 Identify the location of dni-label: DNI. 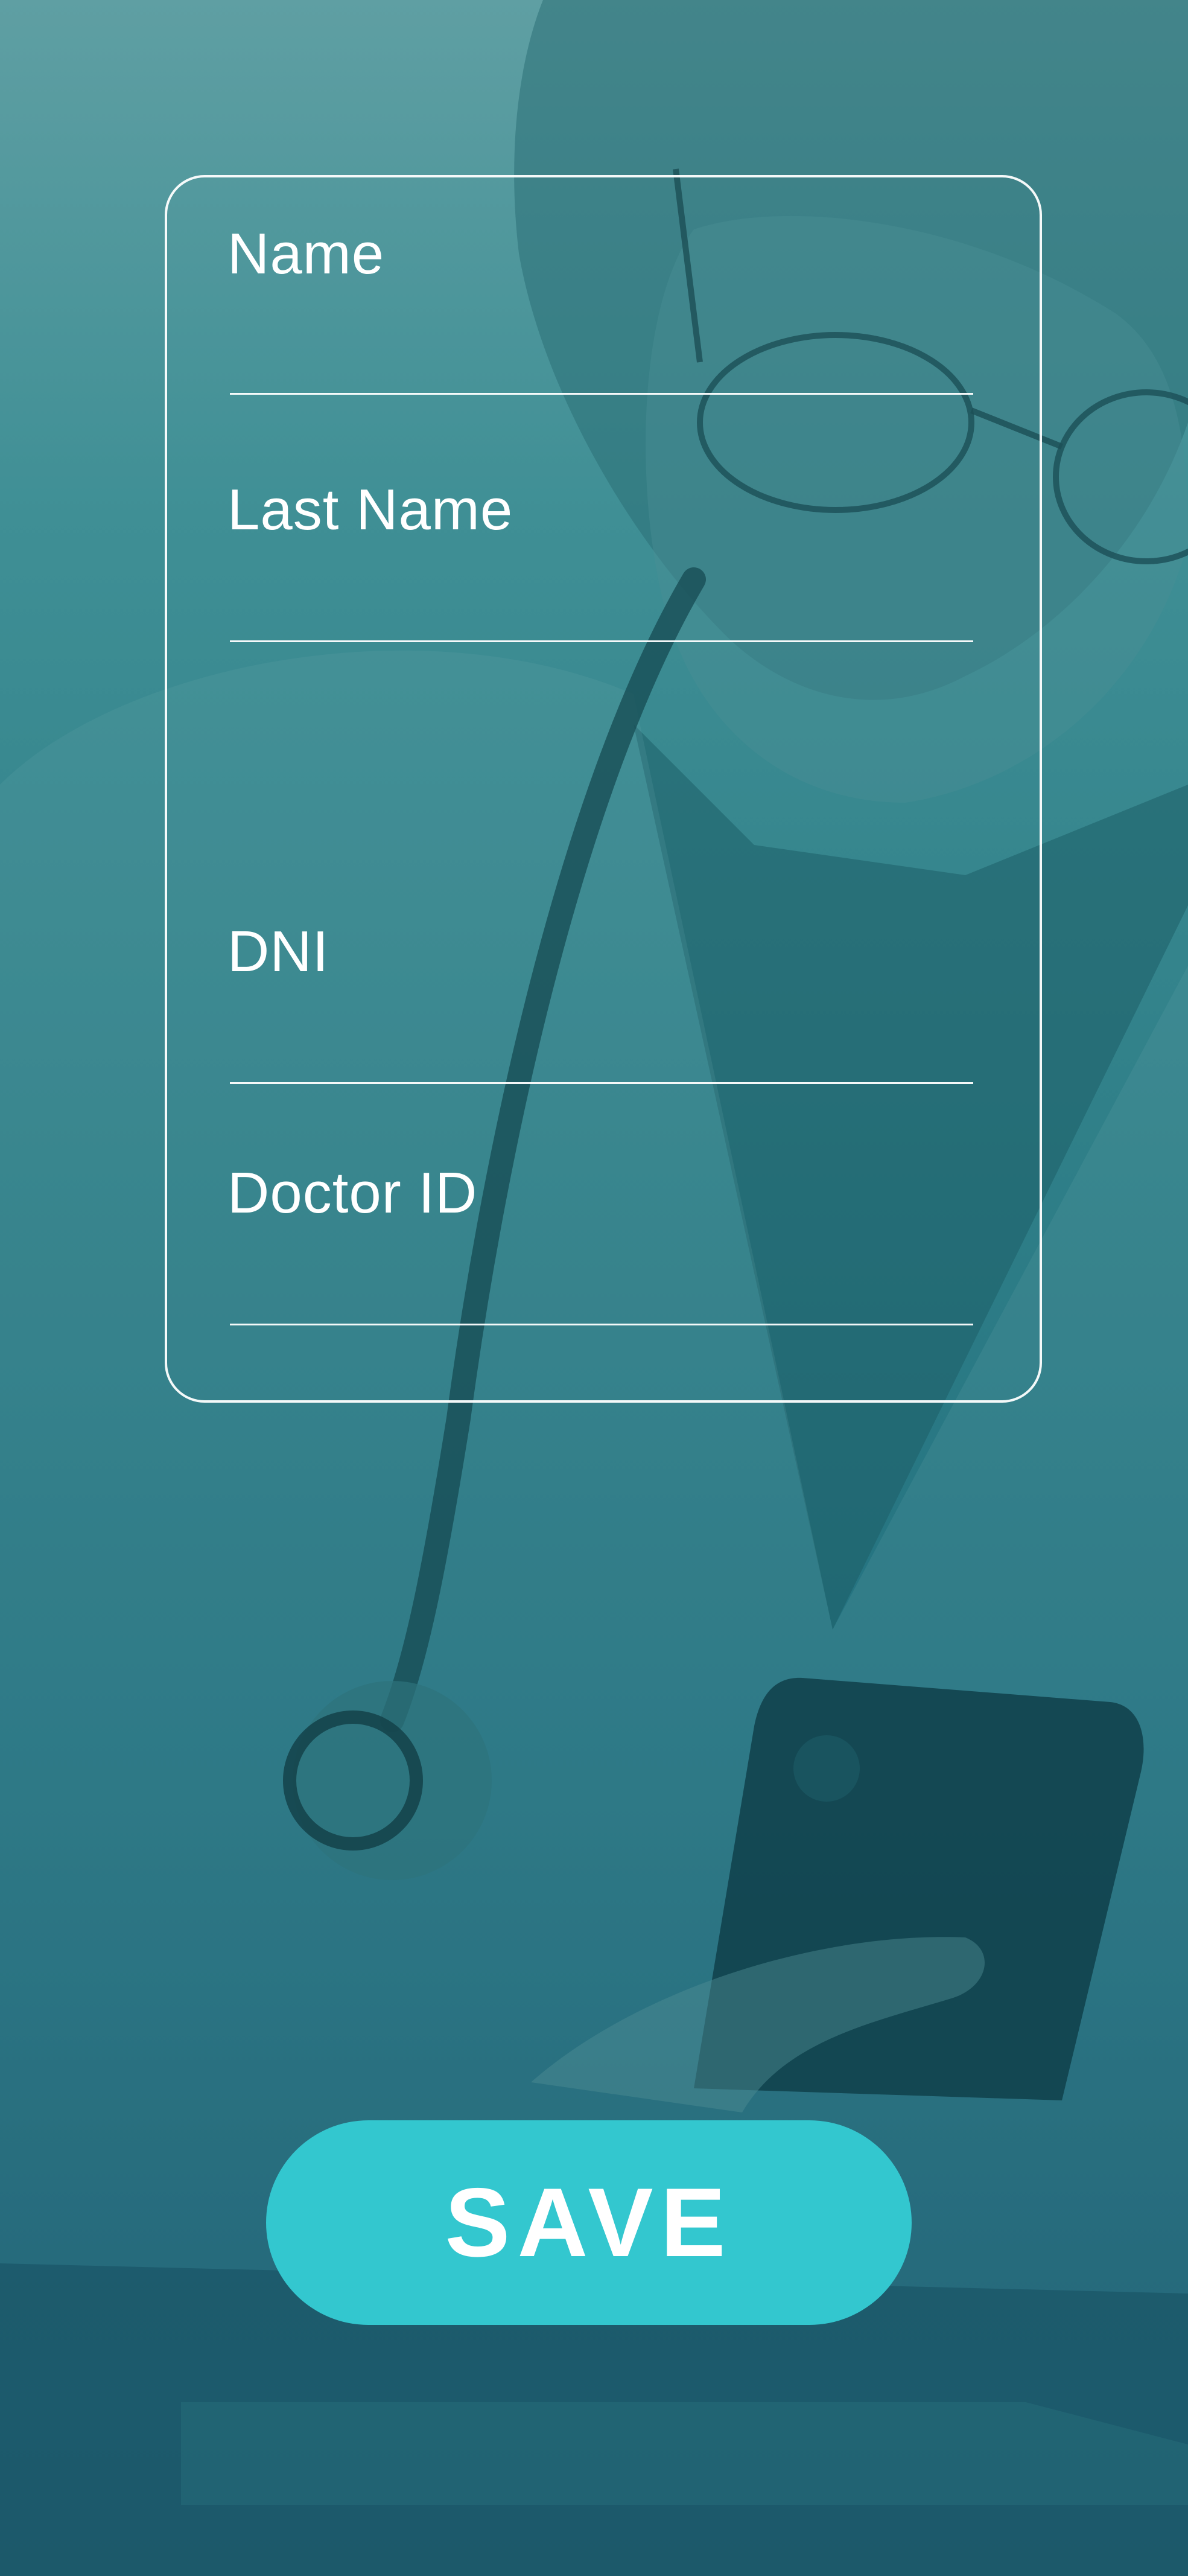
(278, 951).